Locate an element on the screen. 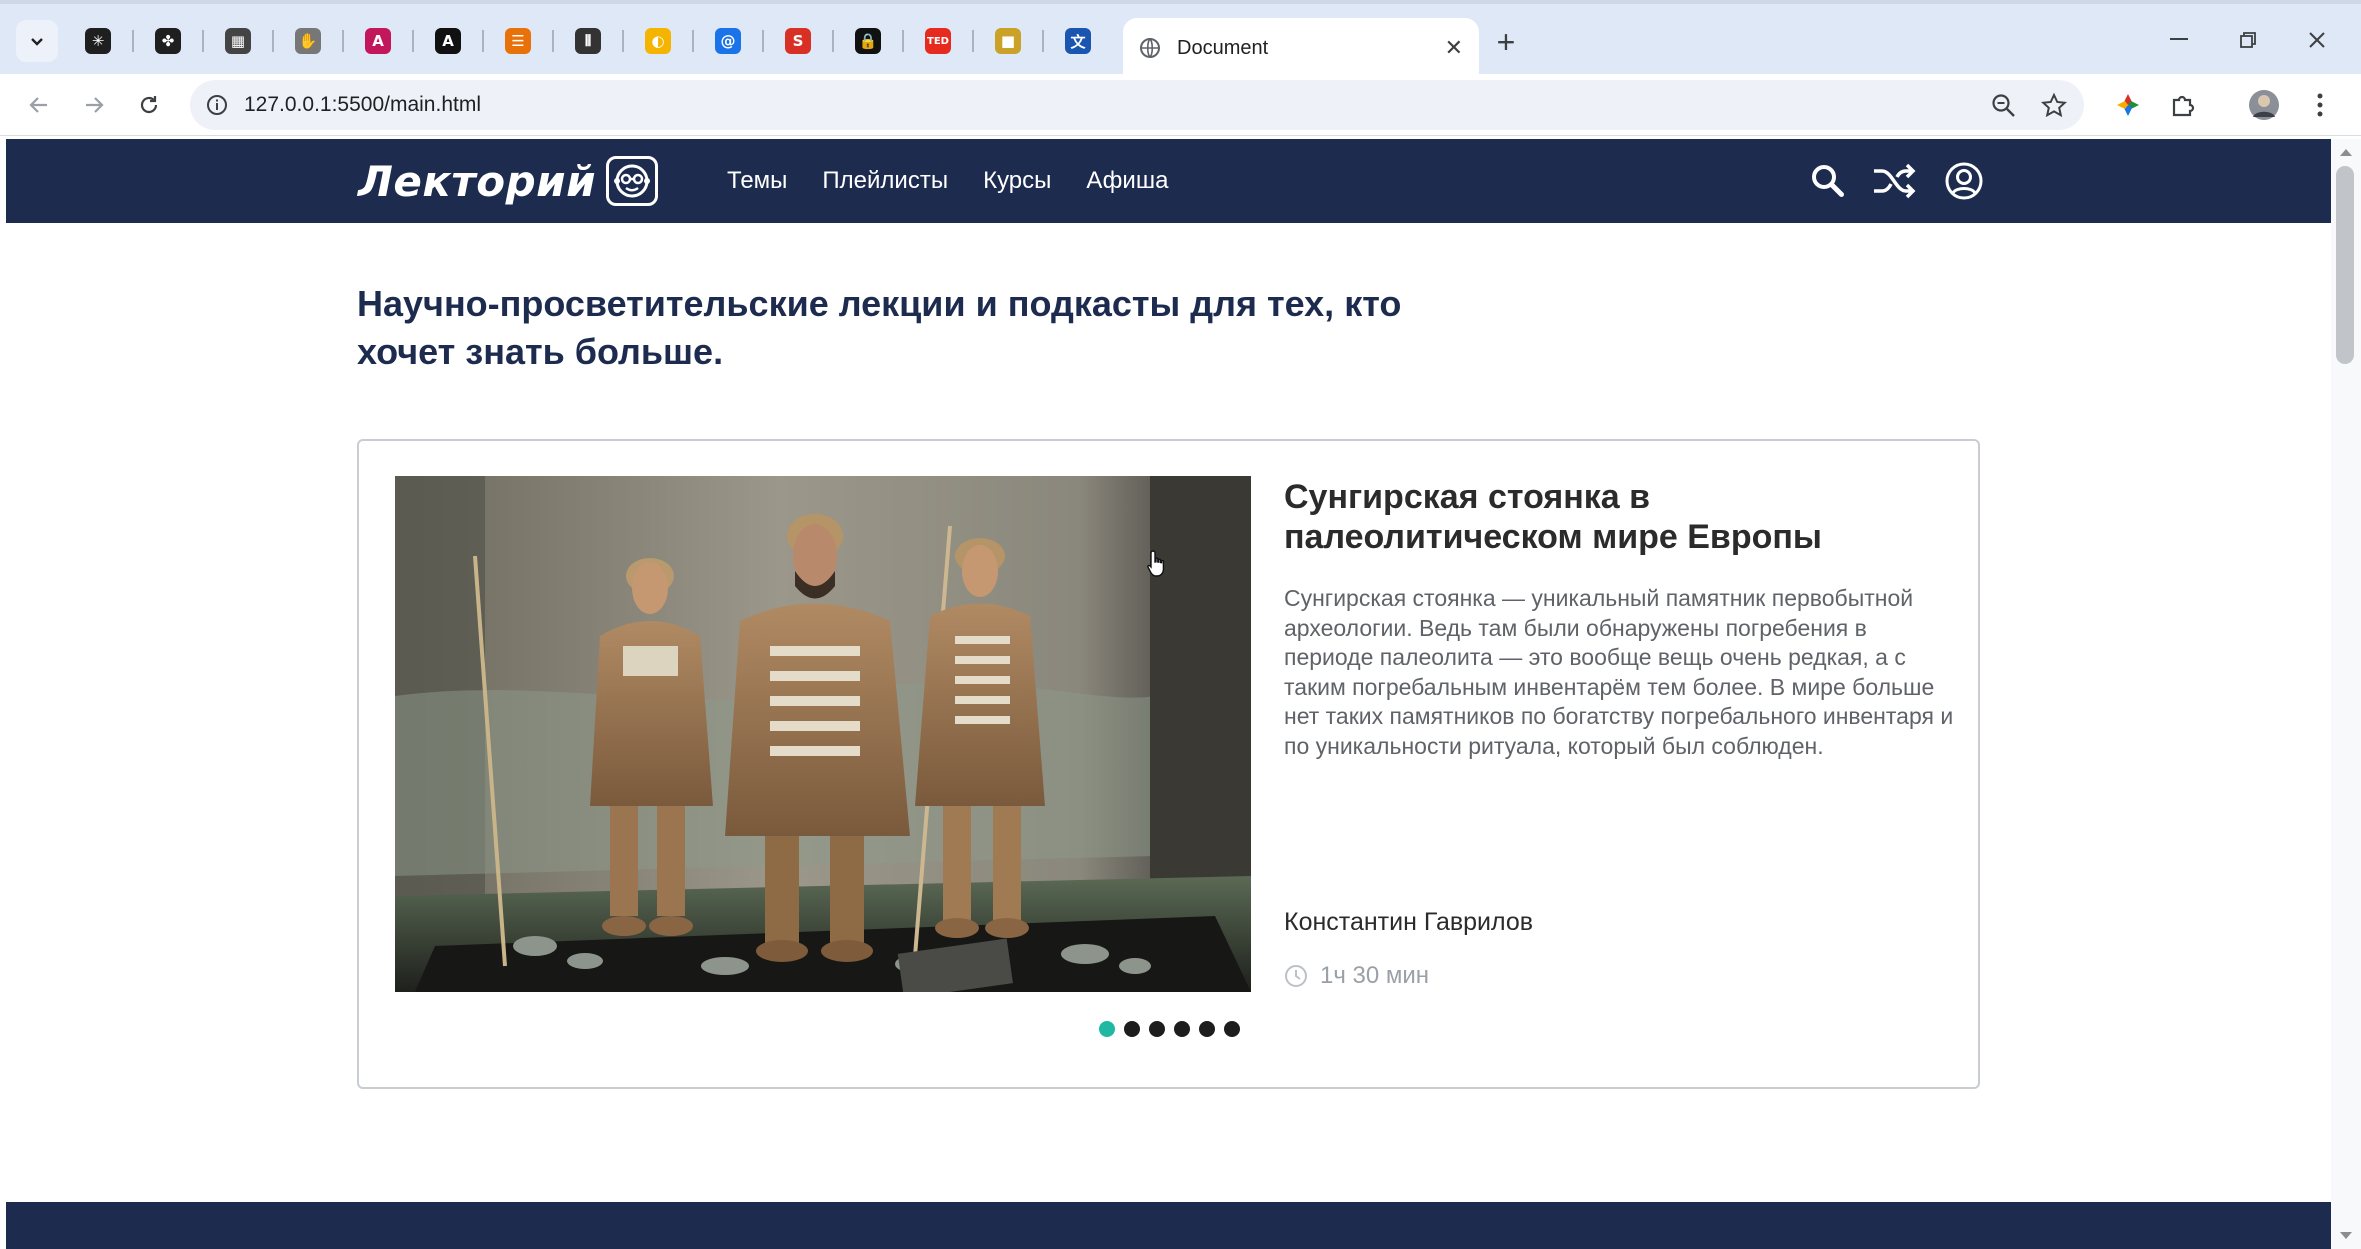 The height and width of the screenshot is (1249, 2361). pinned-tab: TED is located at coordinates (938, 41).